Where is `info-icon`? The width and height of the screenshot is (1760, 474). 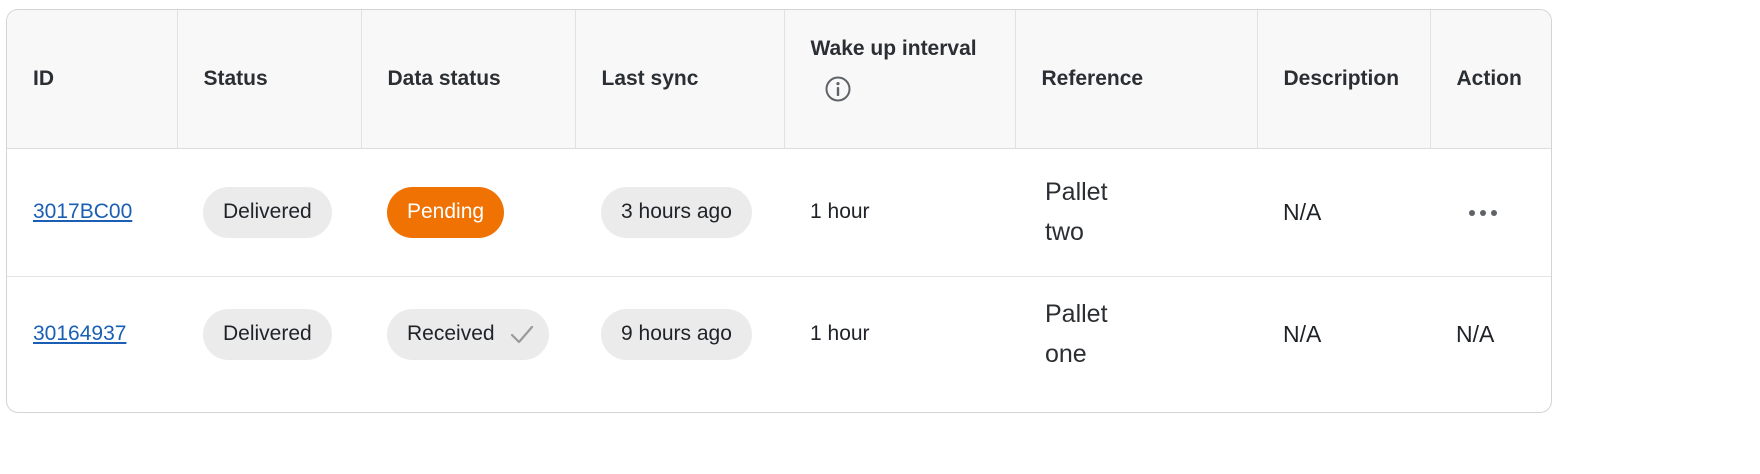 info-icon is located at coordinates (838, 89).